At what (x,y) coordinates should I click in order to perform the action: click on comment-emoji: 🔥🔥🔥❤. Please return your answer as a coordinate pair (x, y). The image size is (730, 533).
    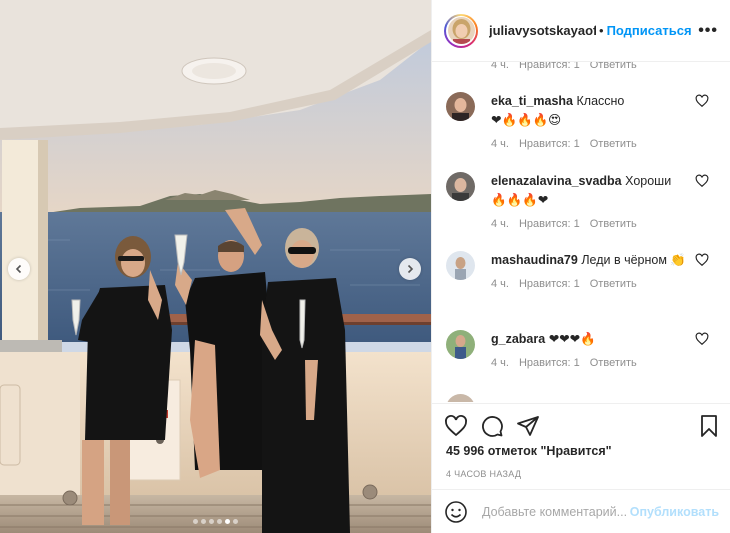
    Looking at the image, I should click on (520, 200).